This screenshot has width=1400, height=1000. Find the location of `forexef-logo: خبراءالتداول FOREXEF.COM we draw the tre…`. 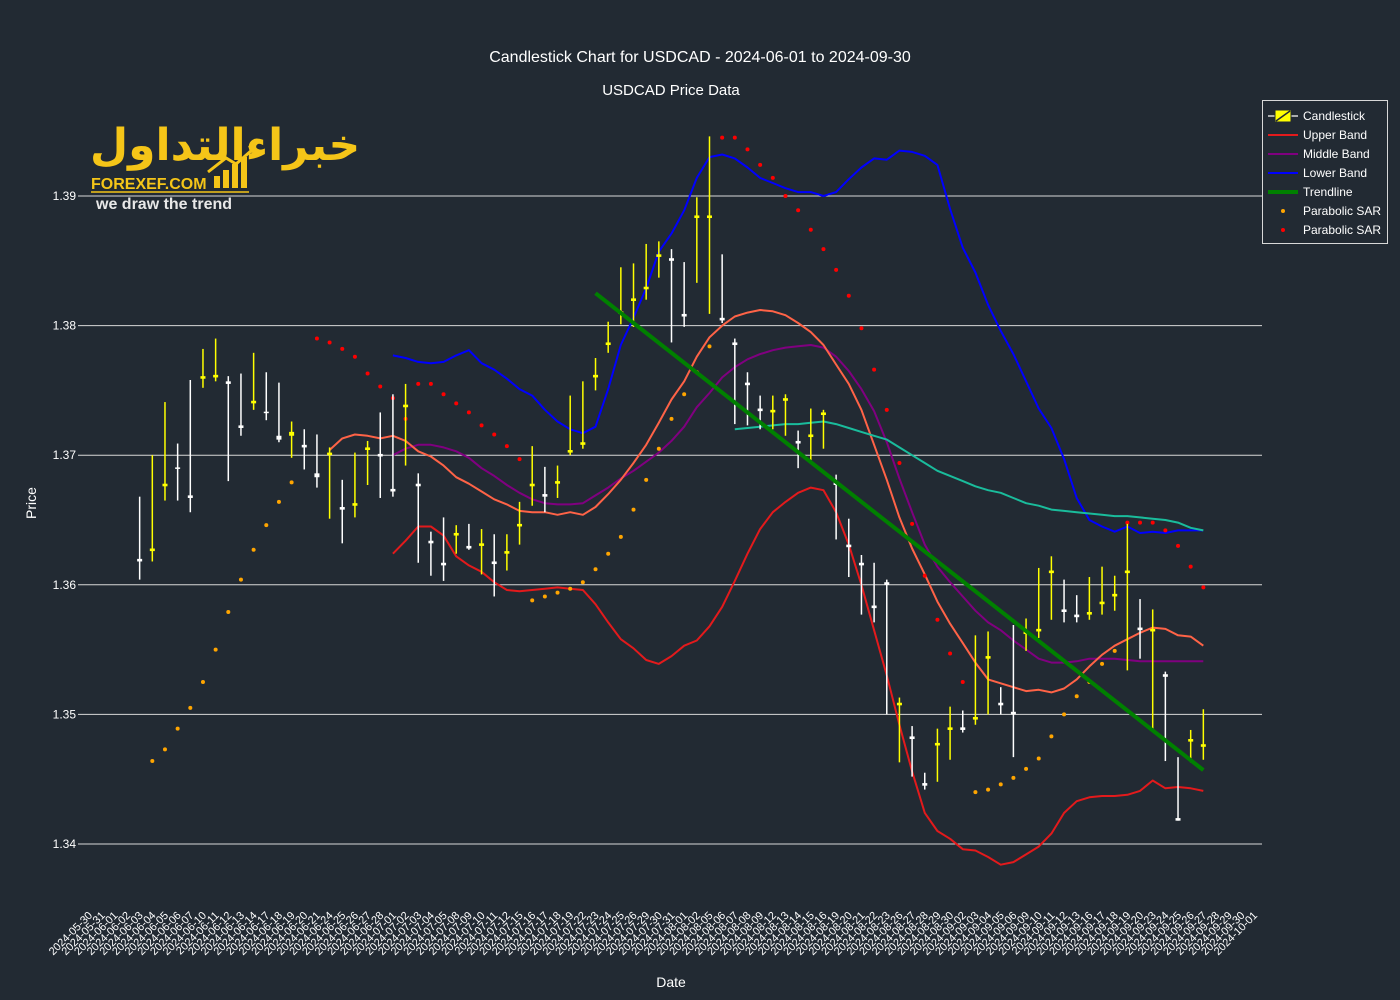

forexef-logo: خبراءالتداول FOREXEF.COM we draw the tre… is located at coordinates (225, 166).